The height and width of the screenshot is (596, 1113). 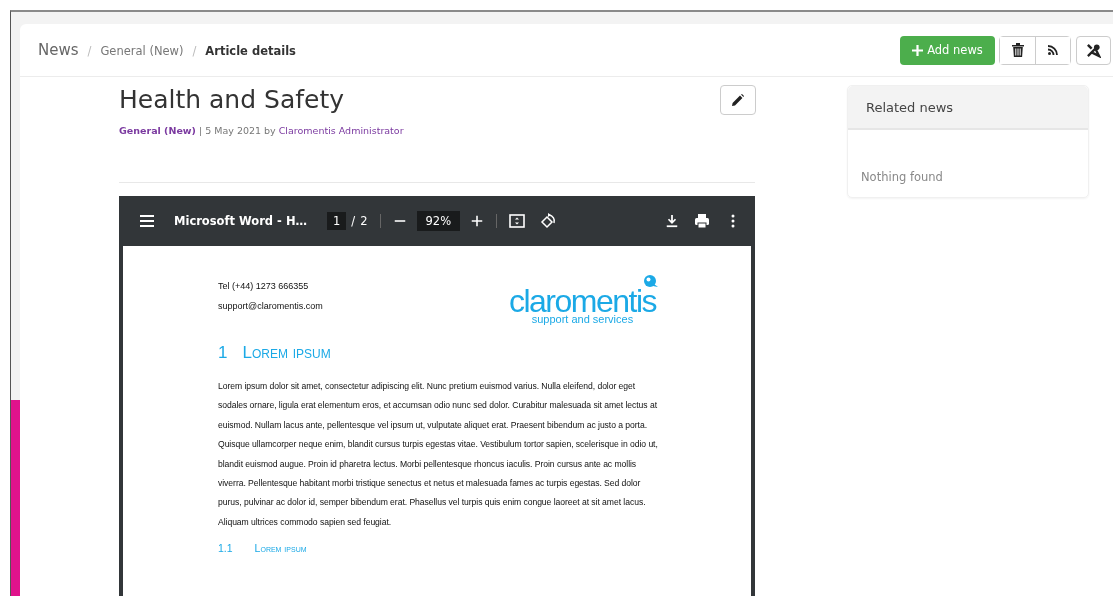 I want to click on trash-icon, so click(x=1017, y=50).